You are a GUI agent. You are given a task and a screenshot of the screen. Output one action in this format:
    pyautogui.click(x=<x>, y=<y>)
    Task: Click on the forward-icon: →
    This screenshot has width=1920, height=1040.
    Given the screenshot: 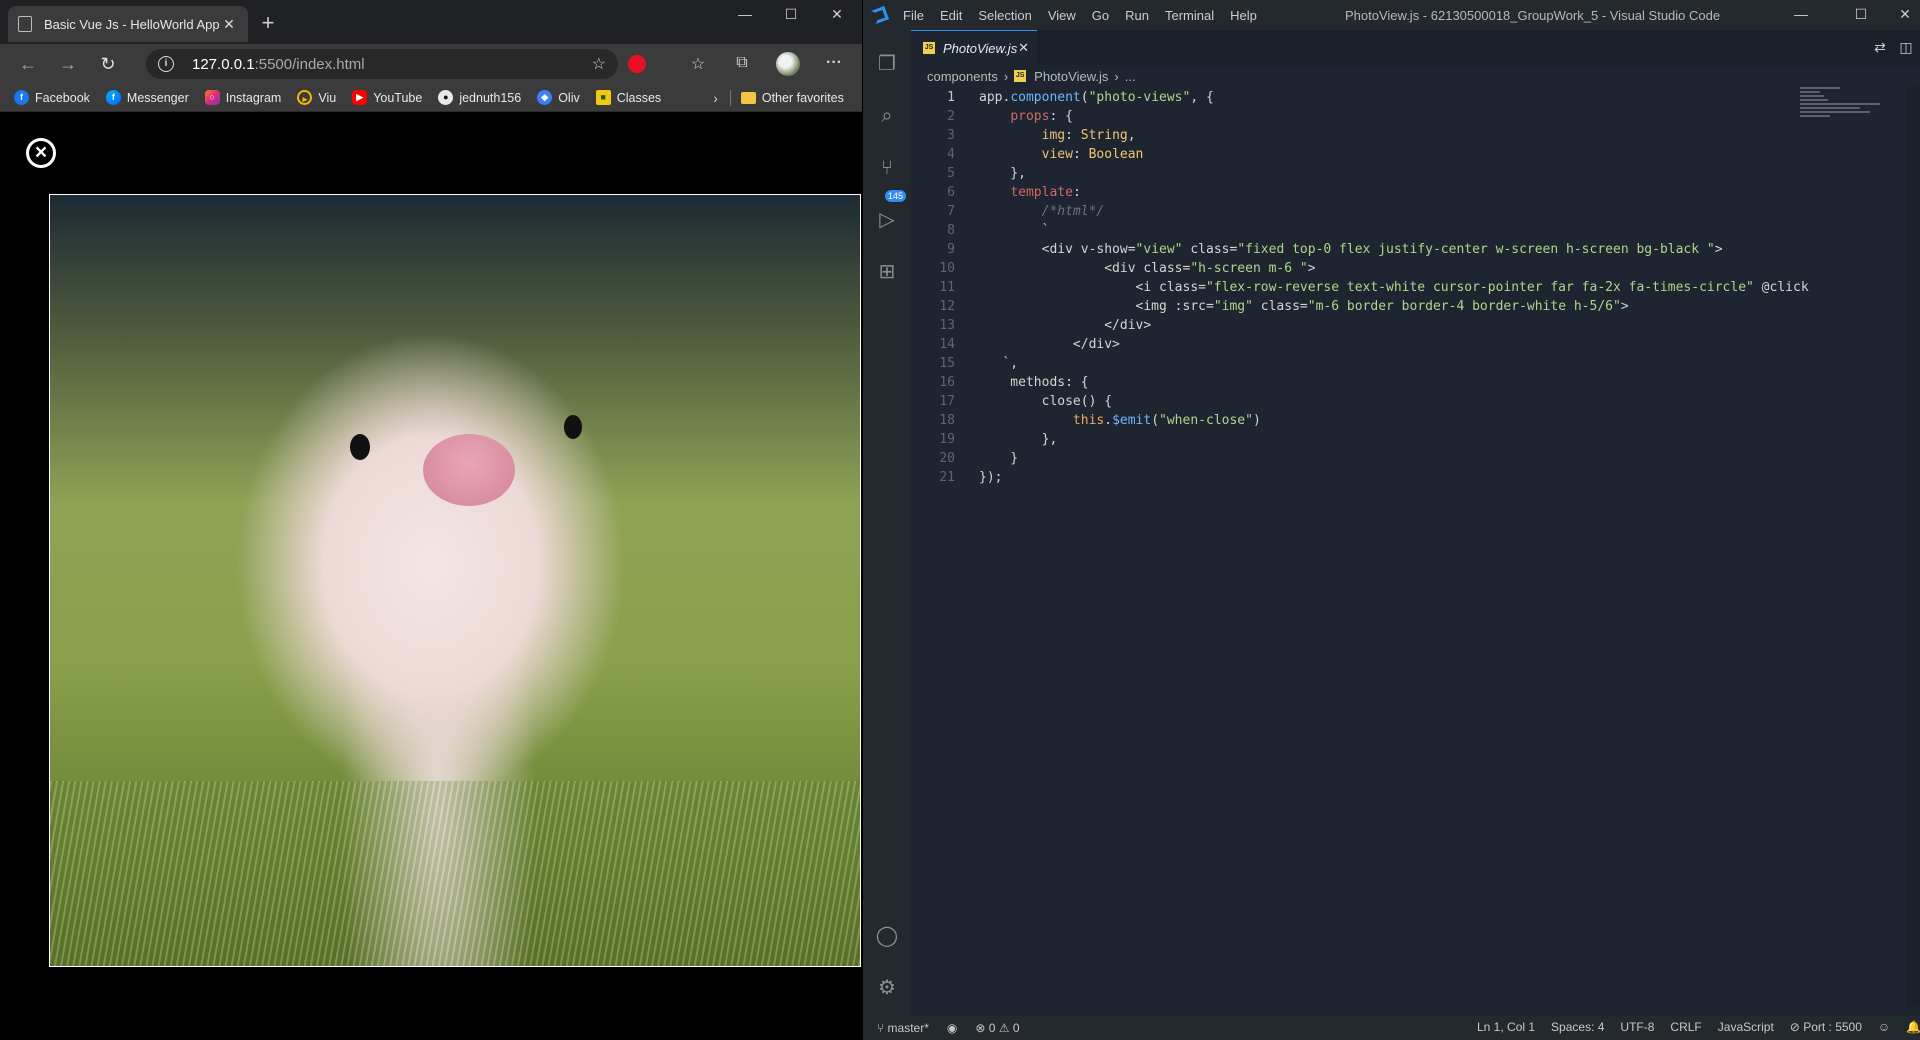 What is the action you would take?
    pyautogui.click(x=68, y=64)
    